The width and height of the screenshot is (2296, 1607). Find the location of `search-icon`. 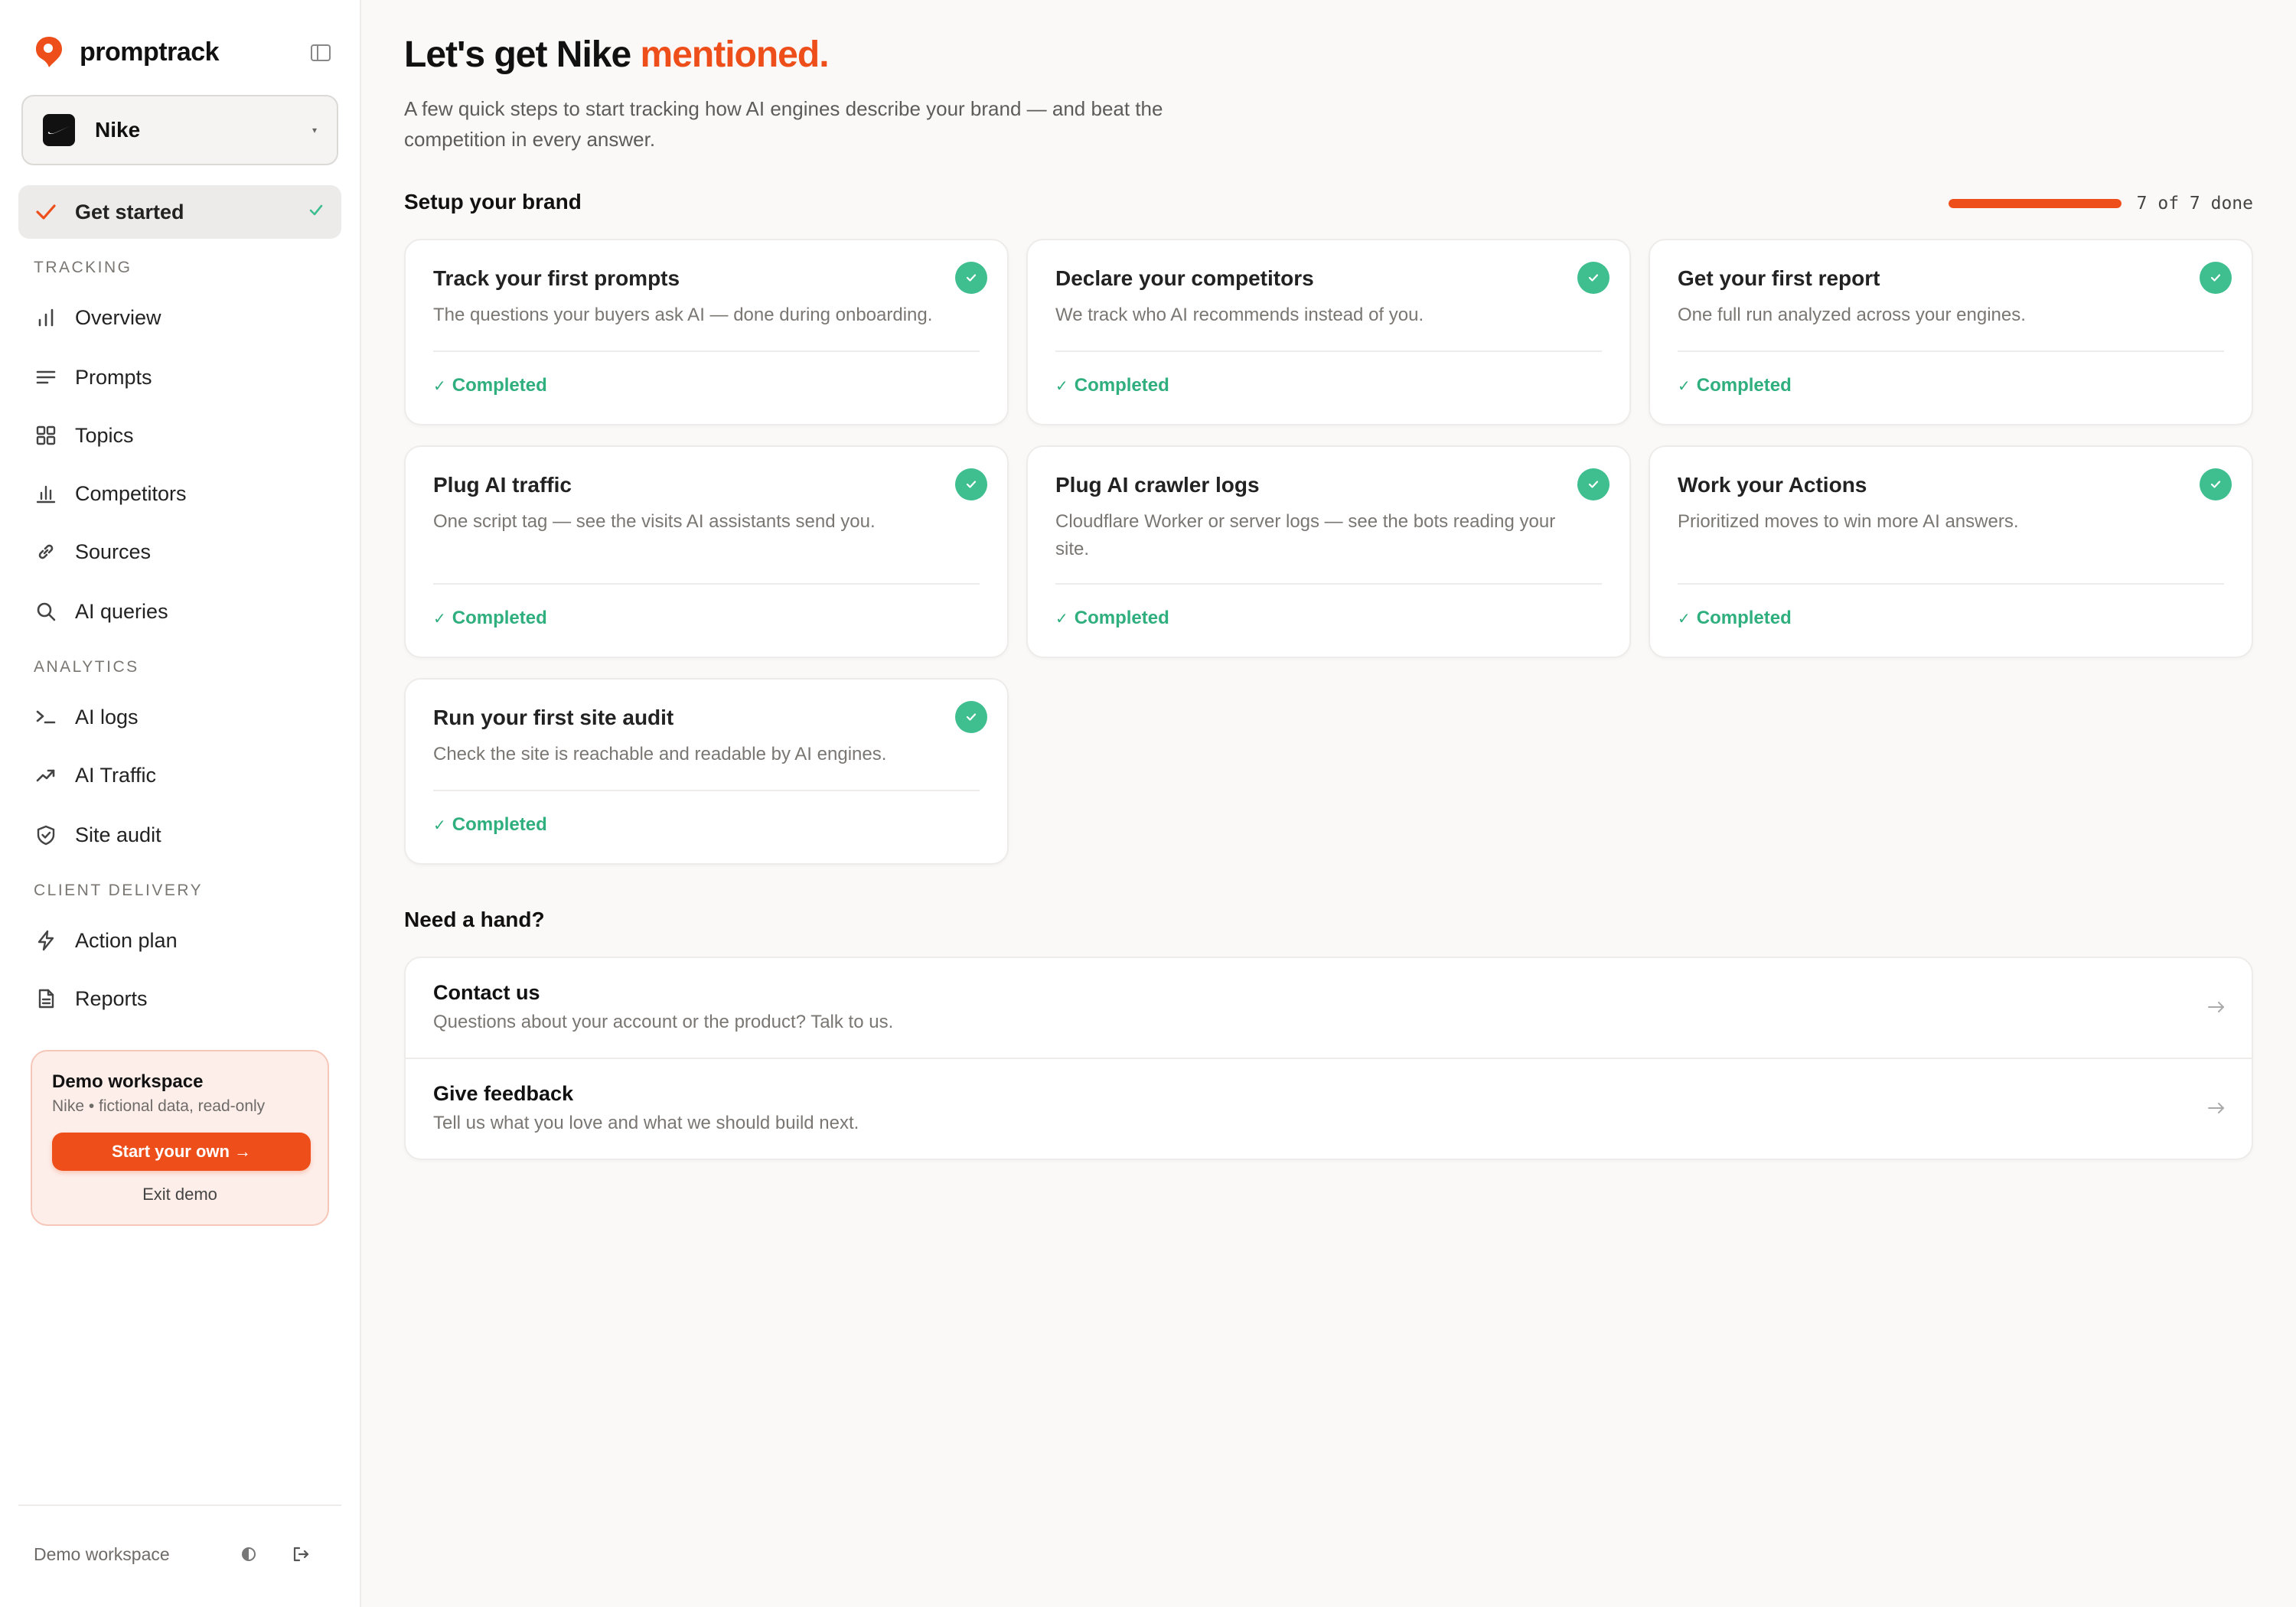

search-icon is located at coordinates (46, 611).